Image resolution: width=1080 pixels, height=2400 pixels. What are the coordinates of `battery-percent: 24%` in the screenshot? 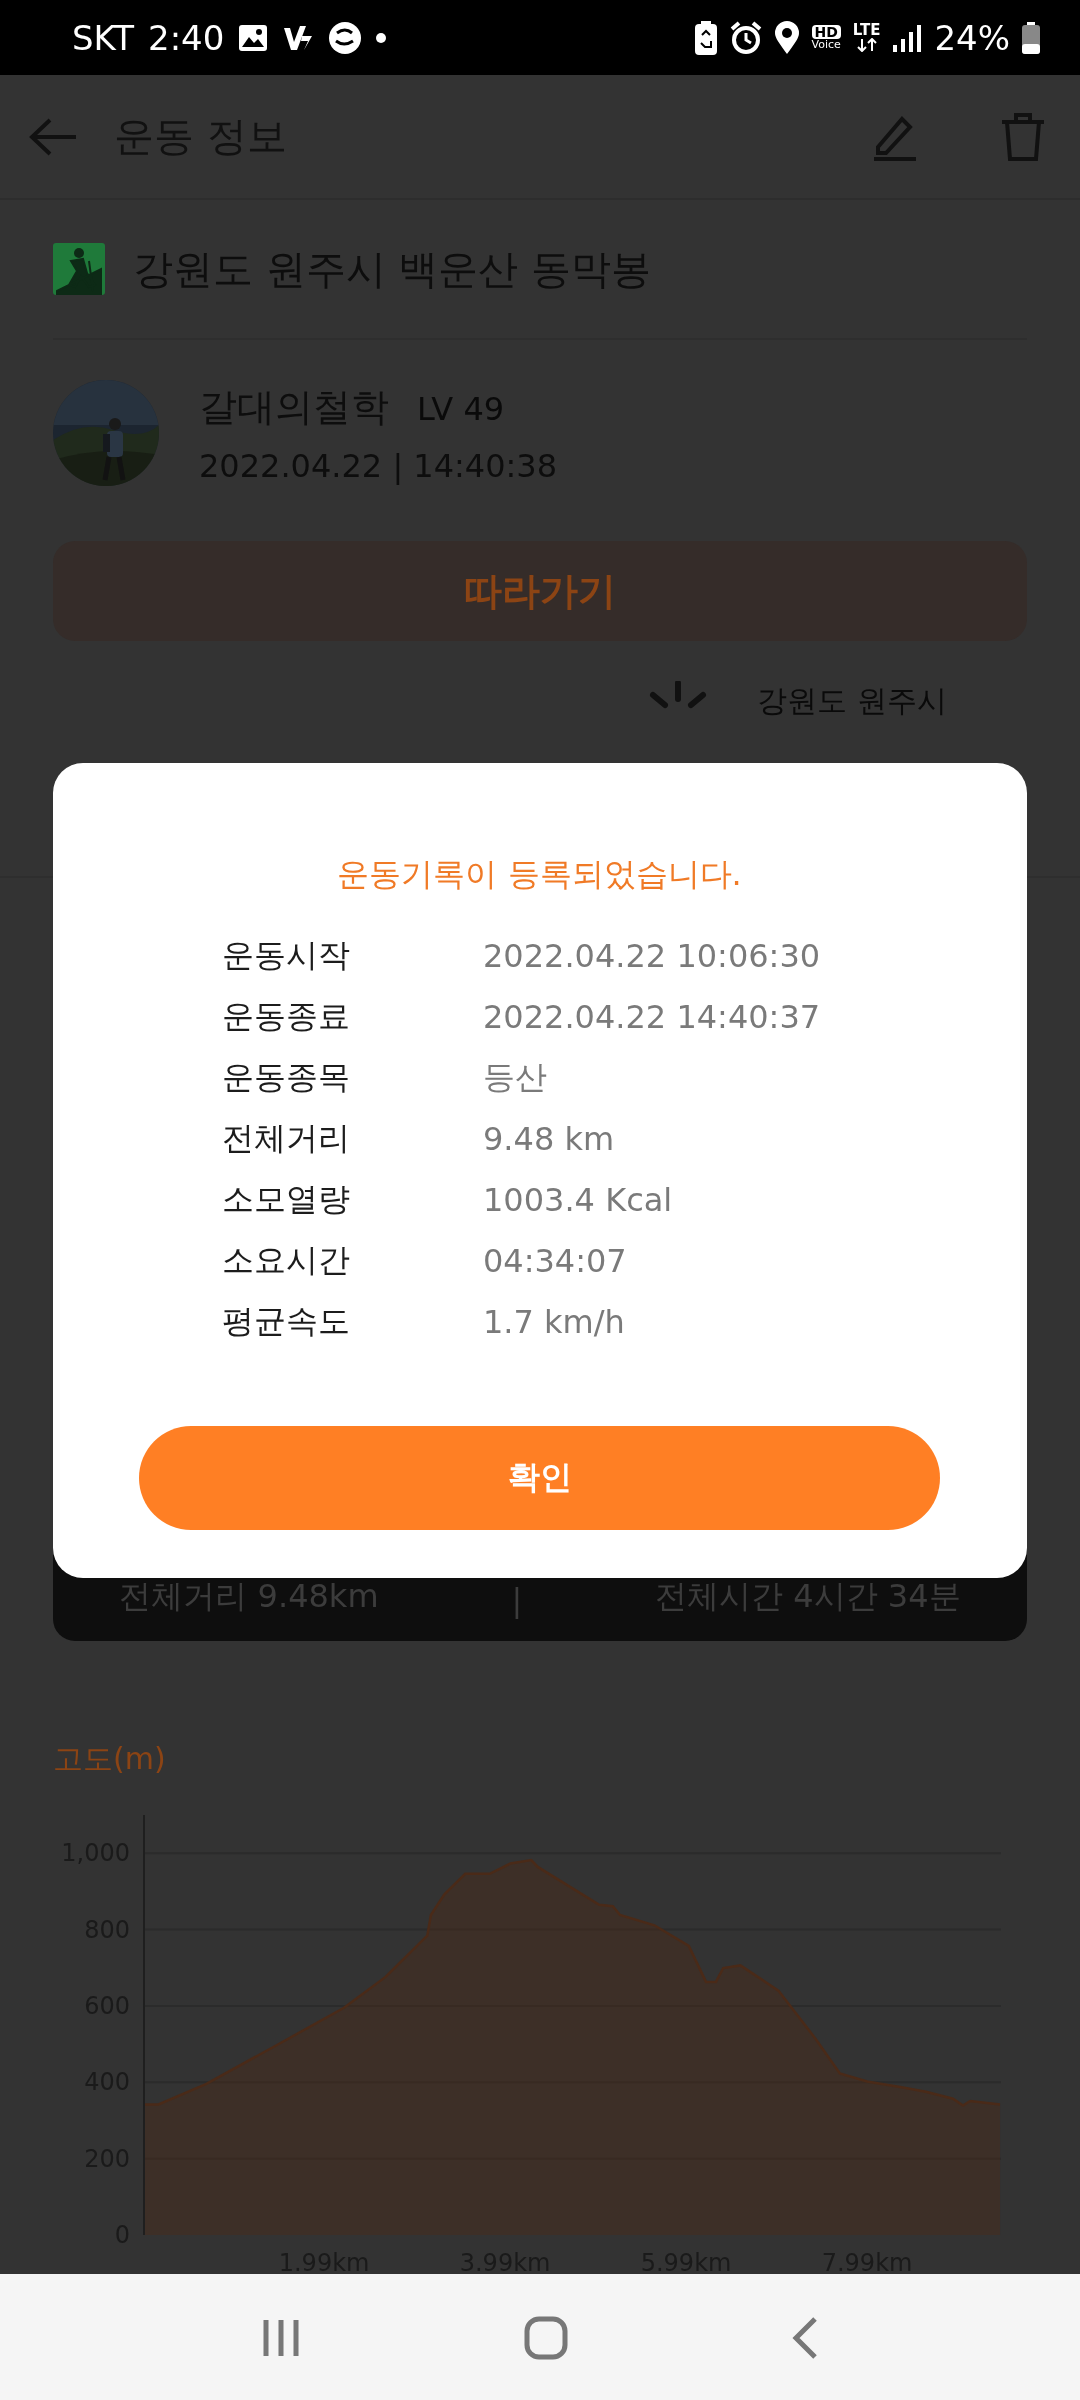 It's located at (972, 37).